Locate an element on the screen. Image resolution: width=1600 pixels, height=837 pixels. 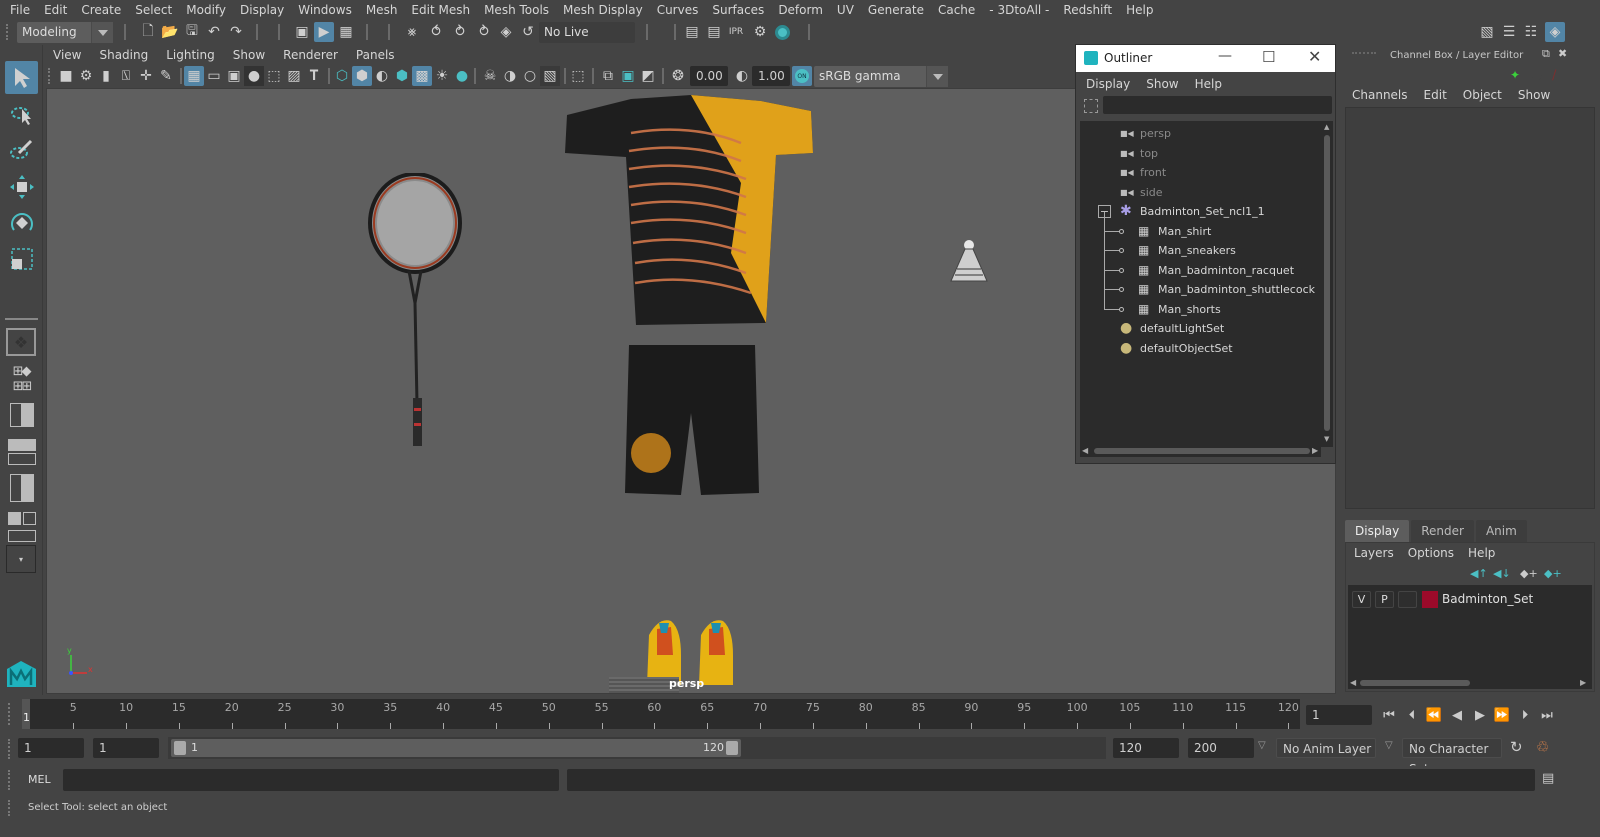
playback-end-field: 120 is located at coordinates (1146, 748).